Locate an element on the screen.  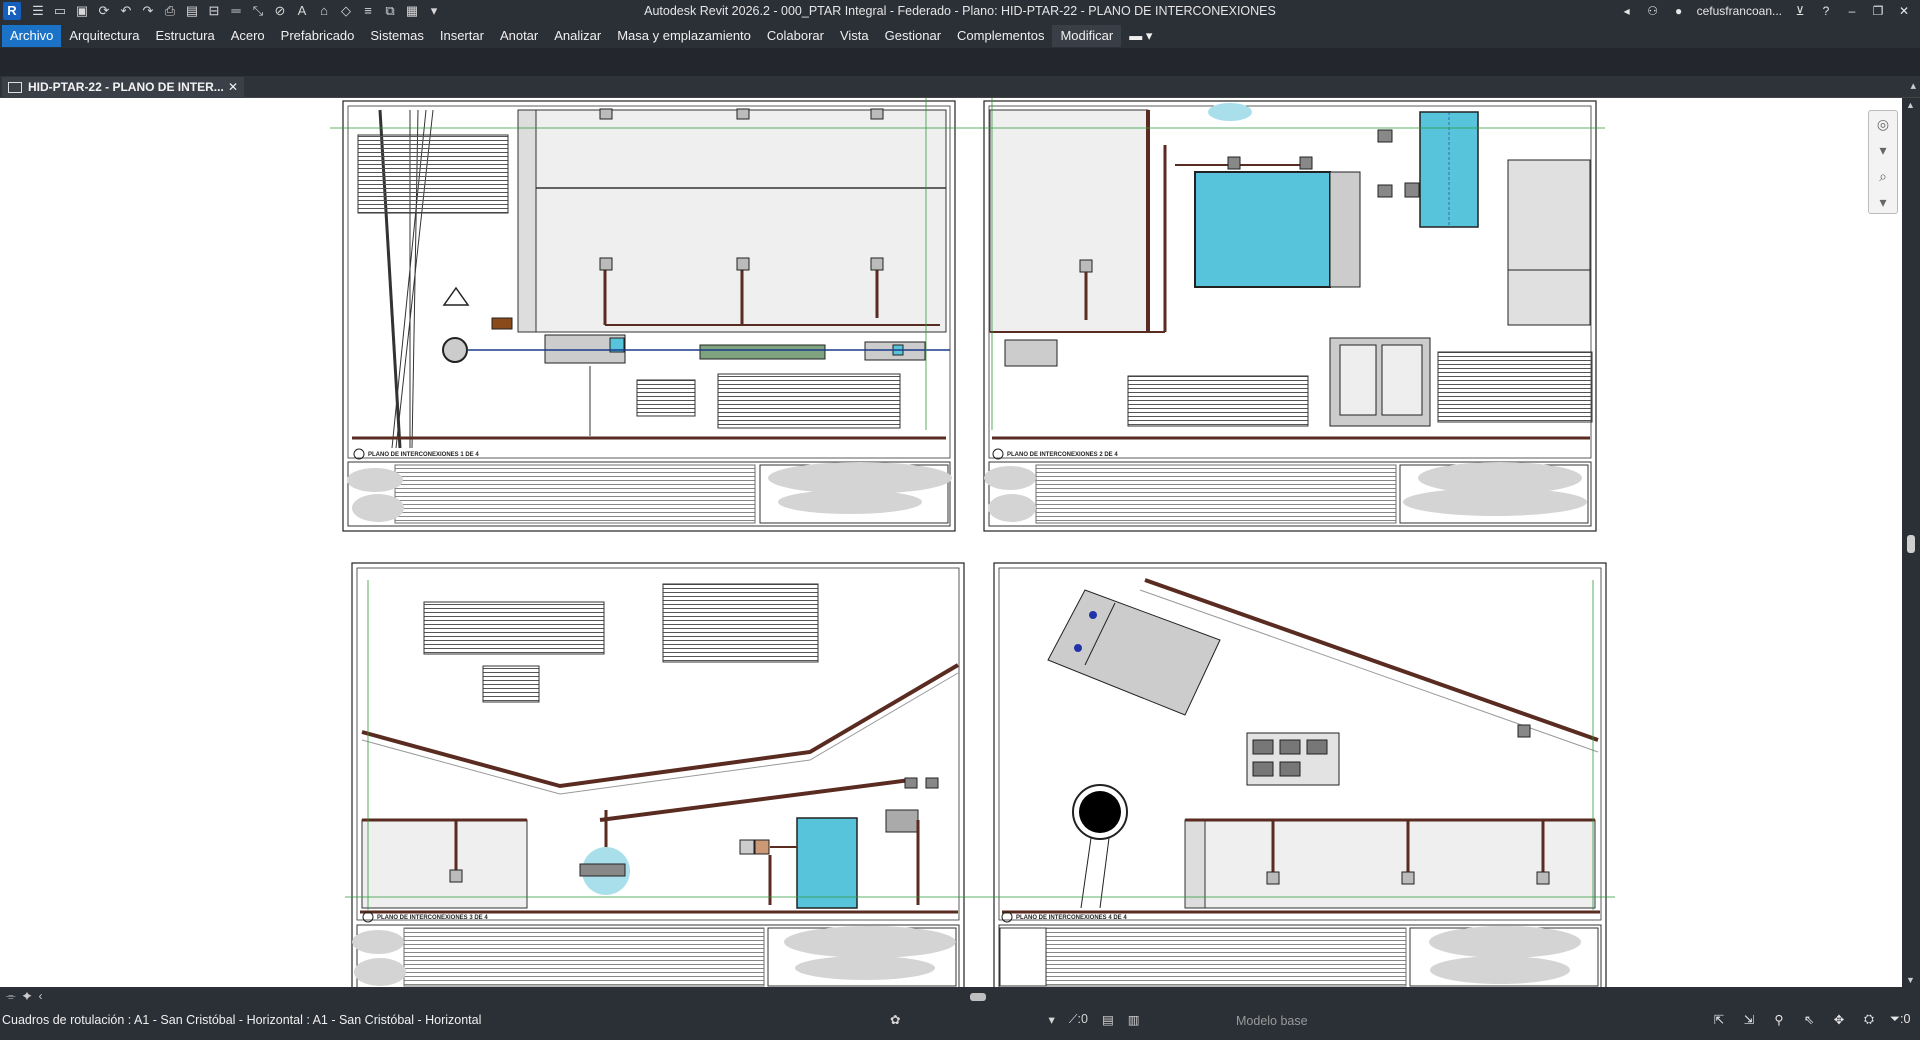
scroll-up-icon: ▲ is located at coordinates (1910, 105).